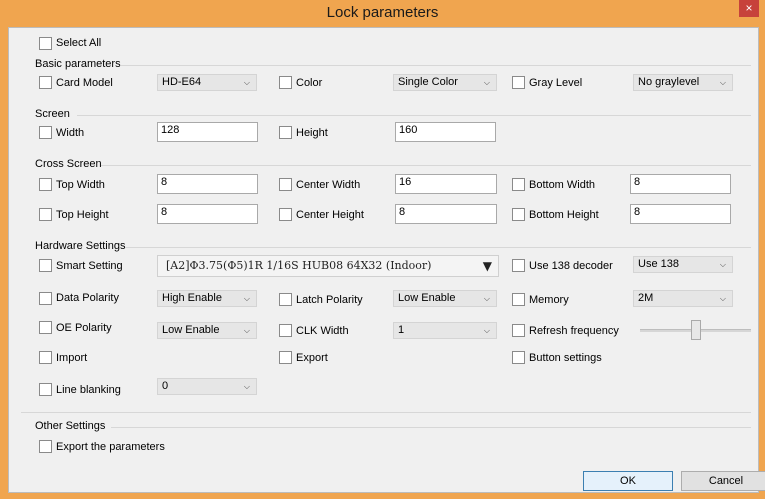 The image size is (765, 499). Describe the element at coordinates (45, 446) in the screenshot. I see `export-parameters-checkbox` at that location.